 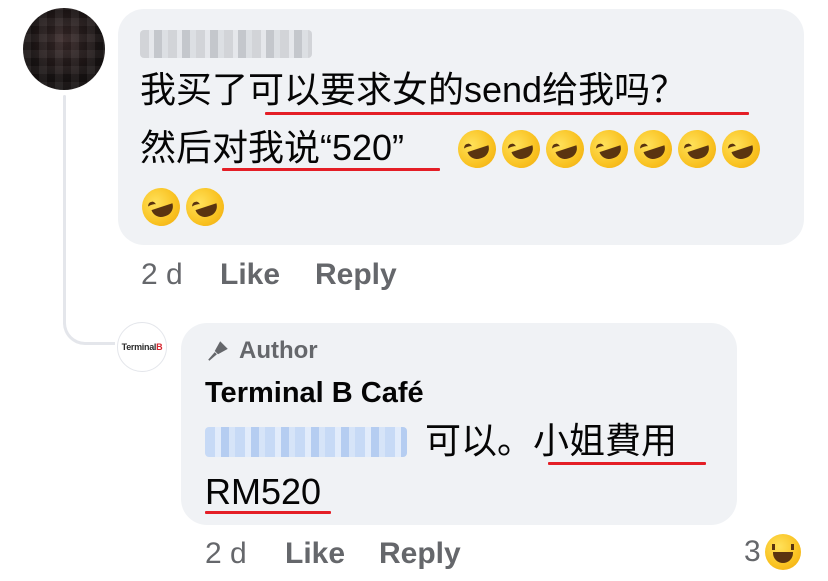 What do you see at coordinates (218, 351) in the screenshot?
I see `microphone-icon` at bounding box center [218, 351].